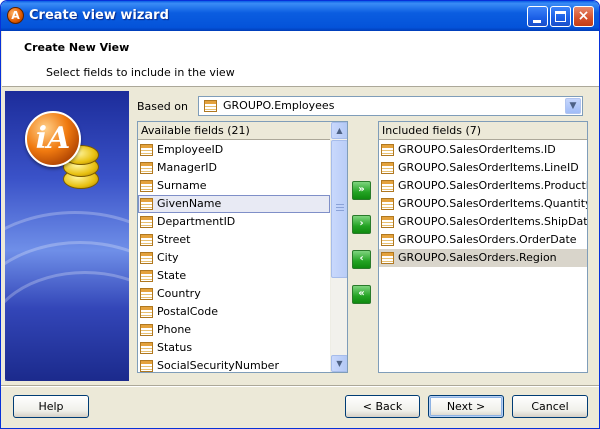  What do you see at coordinates (361, 224) in the screenshot?
I see `add-button: ›` at bounding box center [361, 224].